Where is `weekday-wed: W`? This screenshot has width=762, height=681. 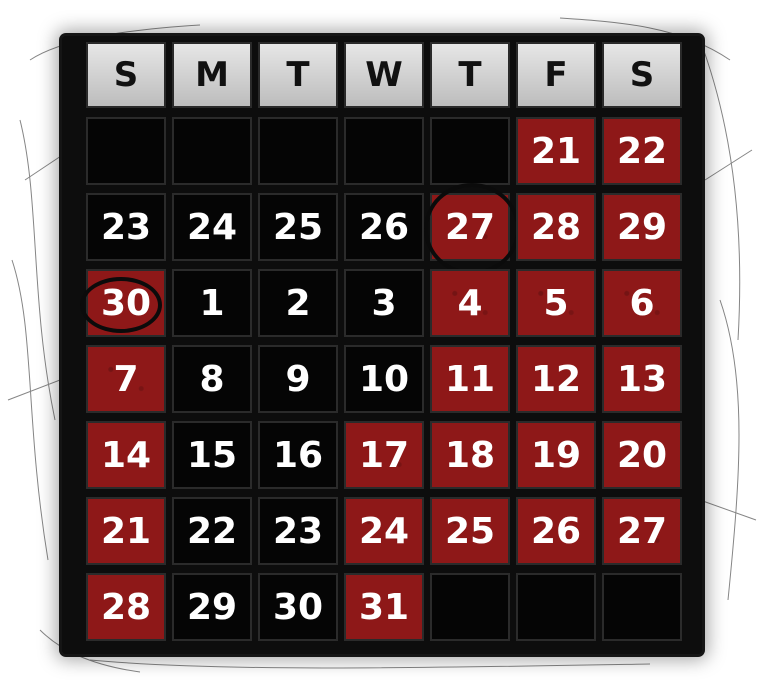 weekday-wed: W is located at coordinates (384, 75).